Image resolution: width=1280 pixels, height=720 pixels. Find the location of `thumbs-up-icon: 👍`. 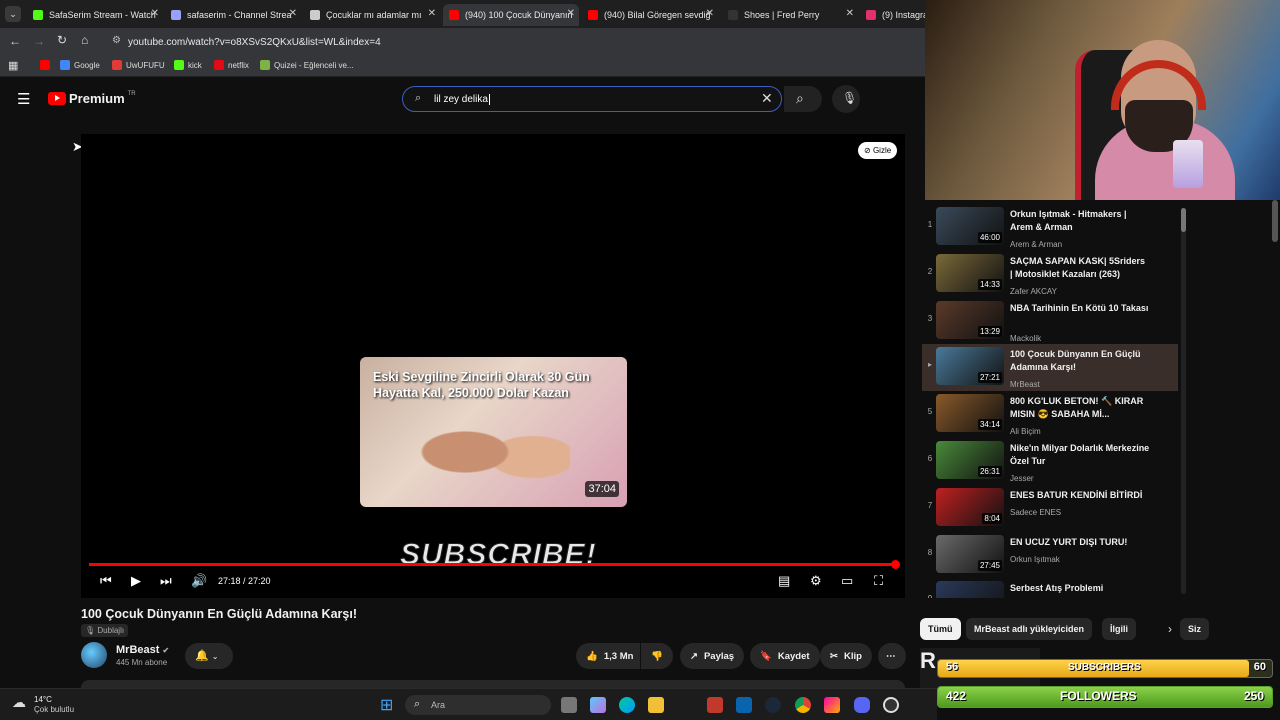

thumbs-up-icon: 👍 is located at coordinates (592, 656).